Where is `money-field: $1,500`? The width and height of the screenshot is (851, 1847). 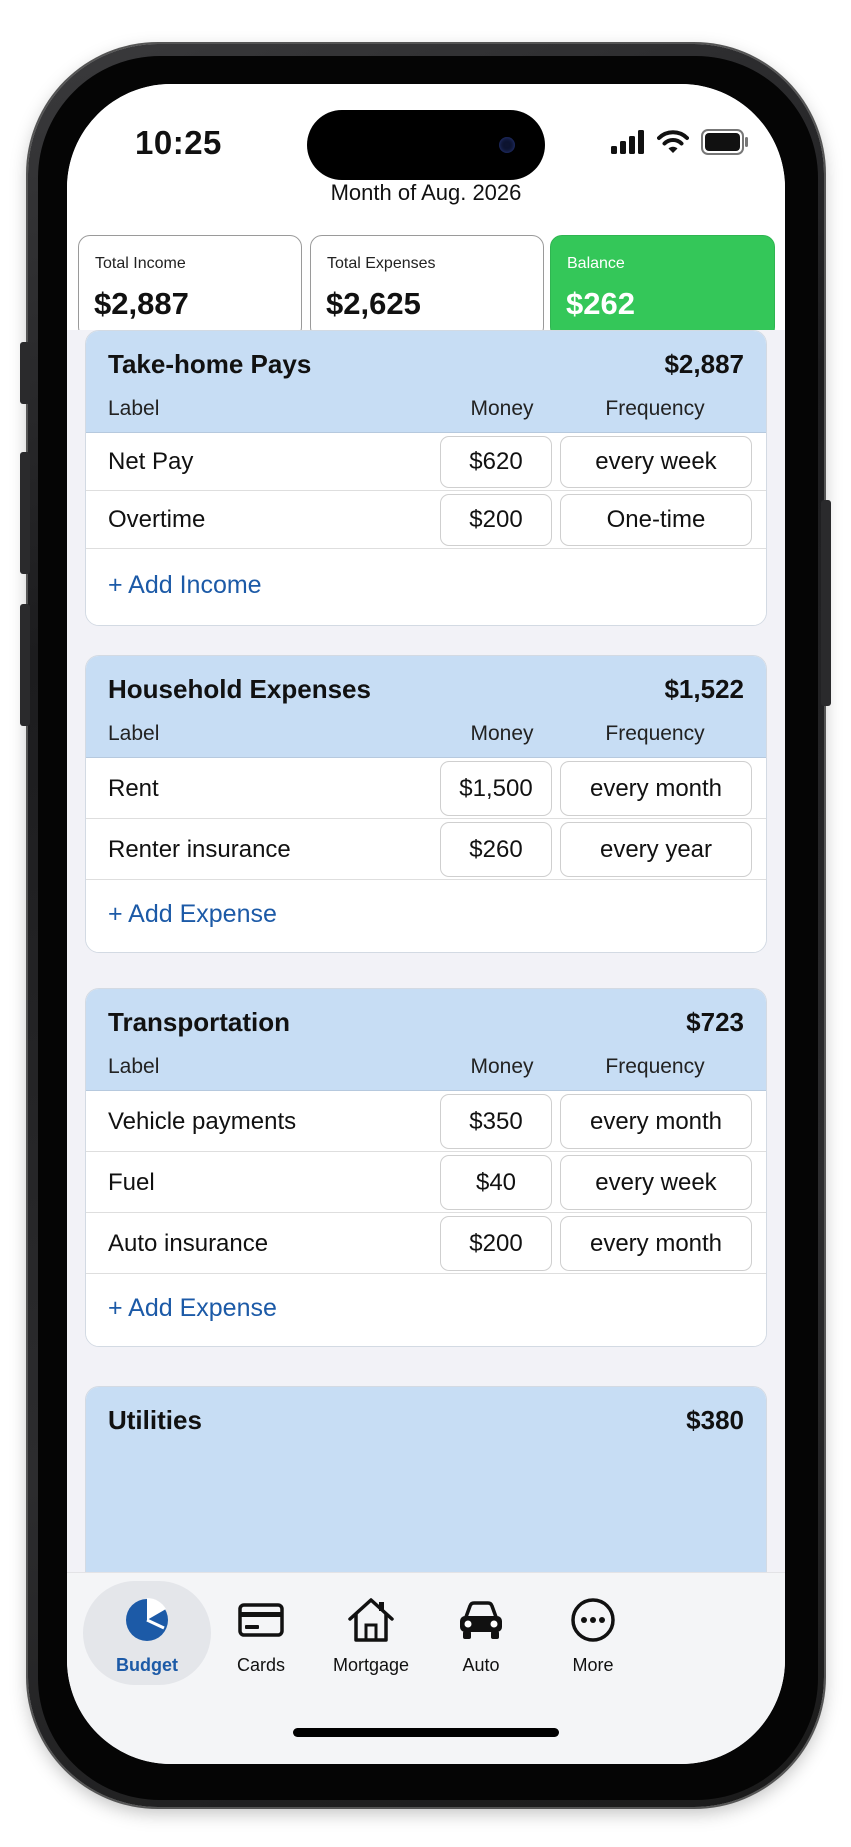 money-field: $1,500 is located at coordinates (496, 788).